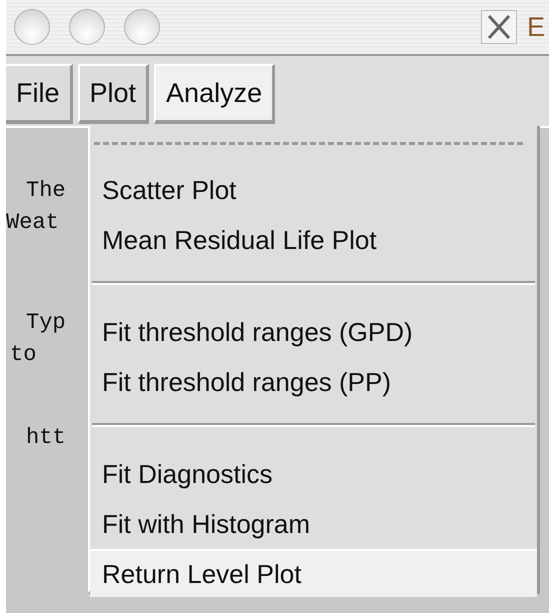 The image size is (549, 613). Describe the element at coordinates (498, 27) in the screenshot. I see `x-icon` at that location.